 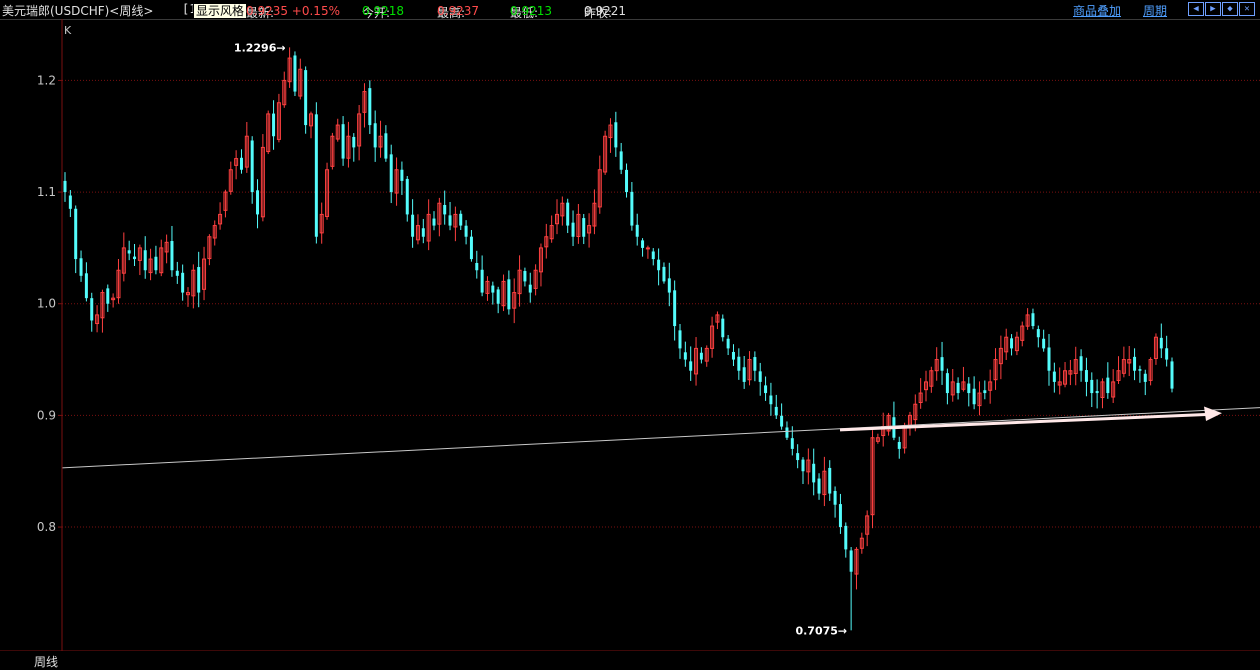 What do you see at coordinates (46, 192) in the screenshot?
I see `y-tick-label: 1.1` at bounding box center [46, 192].